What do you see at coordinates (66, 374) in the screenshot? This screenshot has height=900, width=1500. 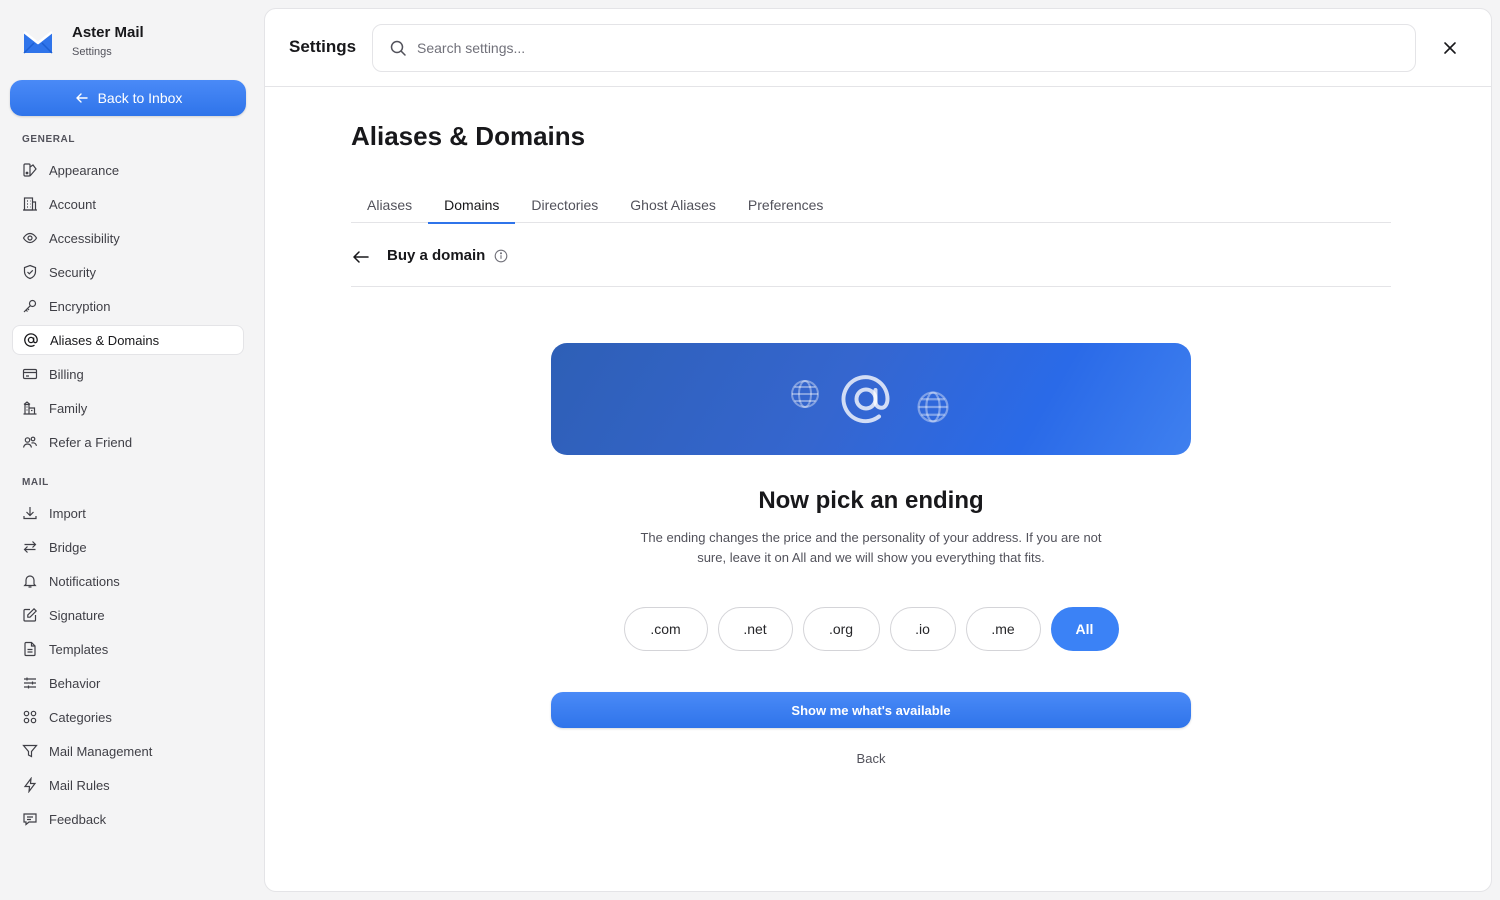 I see `sidebar-item-label: Billing` at bounding box center [66, 374].